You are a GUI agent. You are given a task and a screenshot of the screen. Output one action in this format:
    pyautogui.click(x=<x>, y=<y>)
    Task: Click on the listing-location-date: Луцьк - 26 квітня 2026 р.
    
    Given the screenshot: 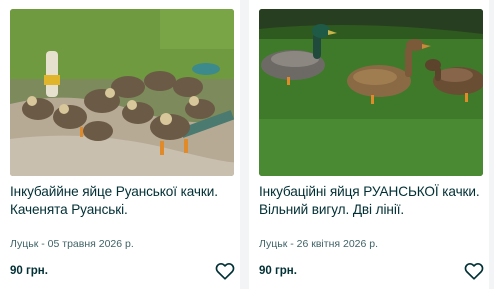 What is the action you would take?
    pyautogui.click(x=319, y=244)
    